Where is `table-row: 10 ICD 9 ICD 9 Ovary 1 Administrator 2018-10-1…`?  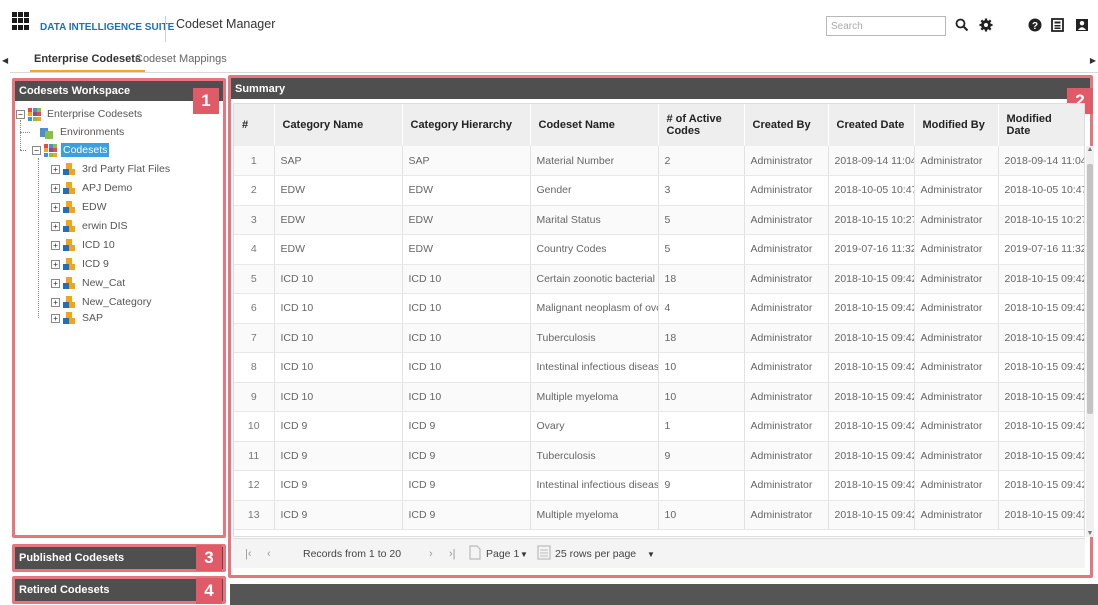 table-row: 10 ICD 9 ICD 9 Ovary 1 Administrator 2018-10-1… is located at coordinates (659, 426).